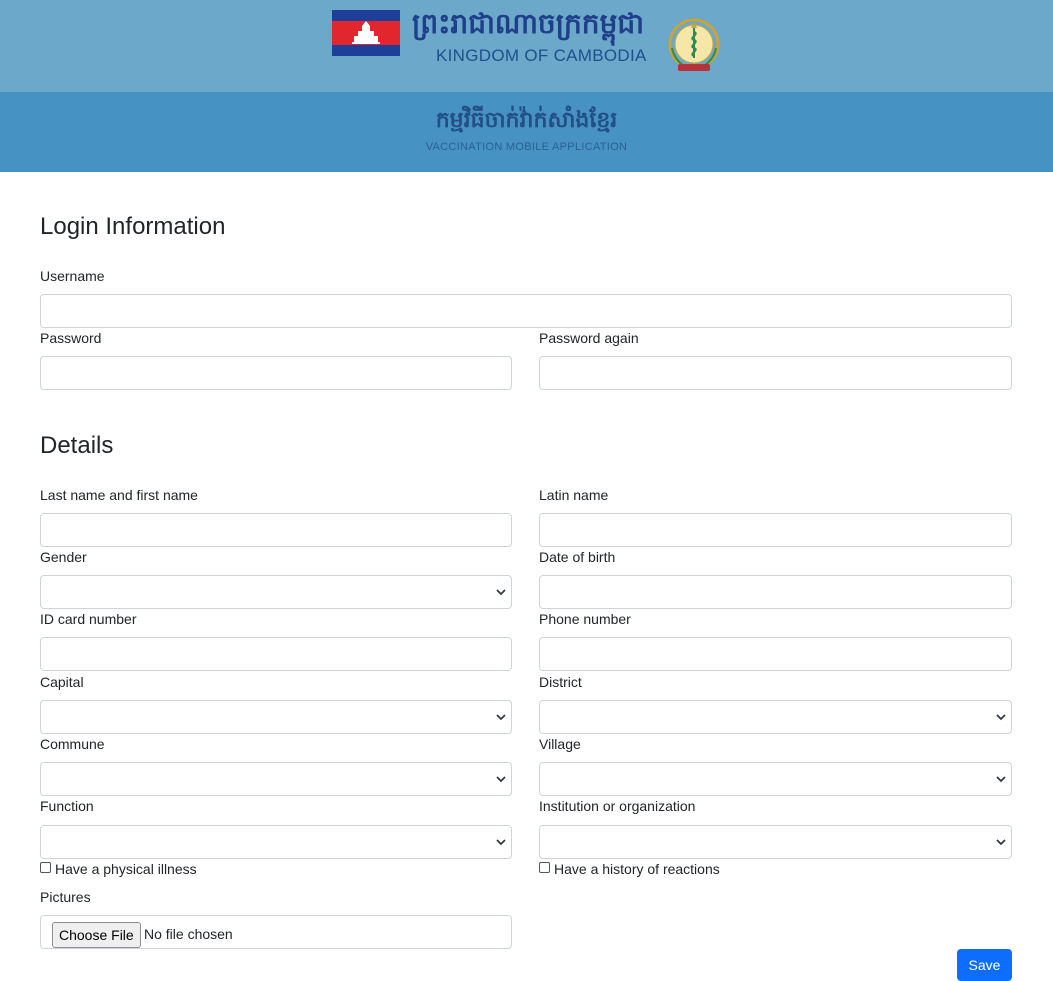  Describe the element at coordinates (96, 935) in the screenshot. I see `choose-file-button: Choose File` at that location.